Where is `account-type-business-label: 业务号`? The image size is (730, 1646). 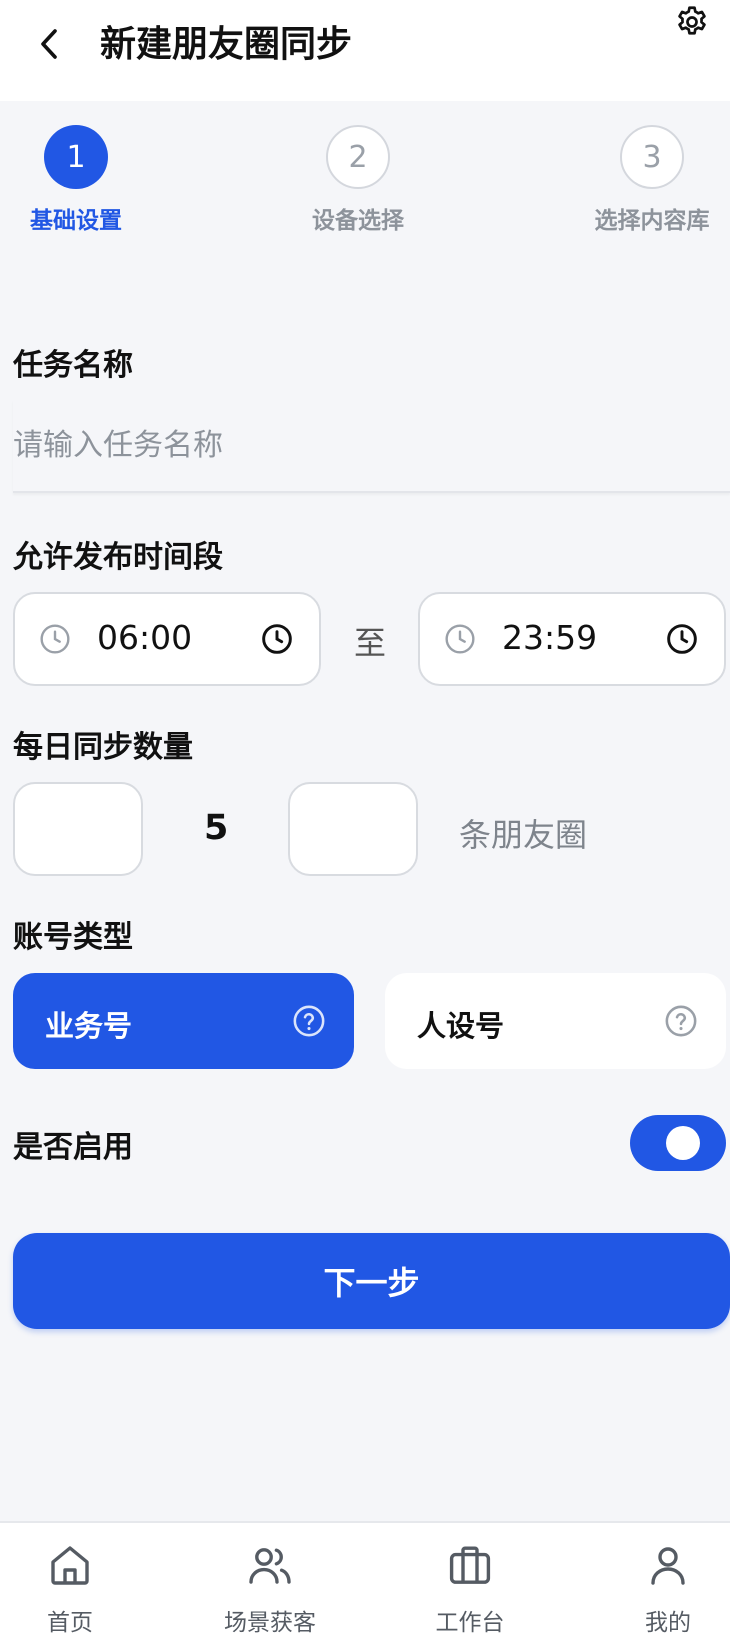
account-type-business-label: 业务号 is located at coordinates (89, 1026).